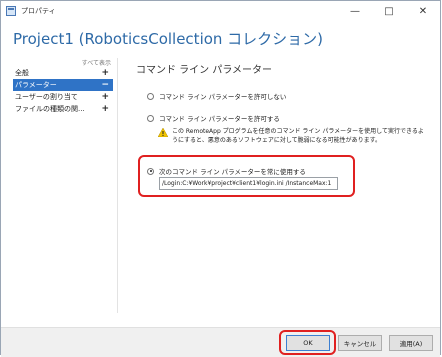 The width and height of the screenshot is (442, 357). What do you see at coordinates (46, 97) in the screenshot?
I see `sidebar-item-label: ユーザーの割り当て` at bounding box center [46, 97].